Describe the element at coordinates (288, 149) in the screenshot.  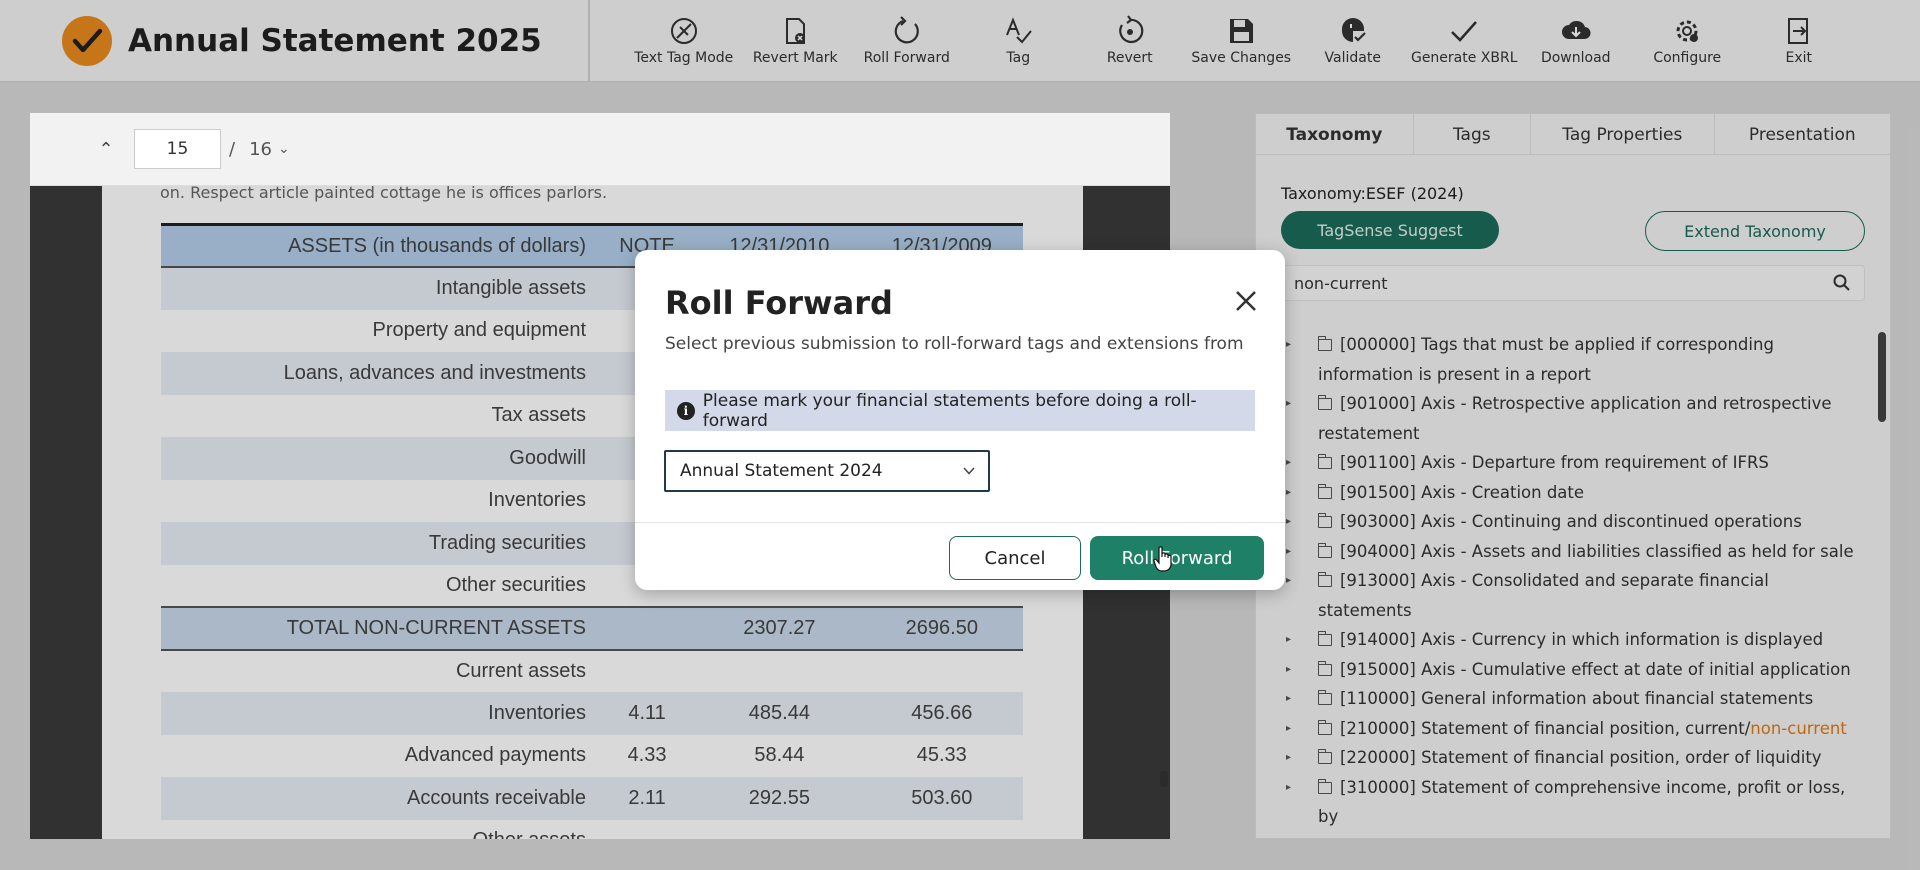
I see `next-page-chevron-down-icon: ⌄` at that location.